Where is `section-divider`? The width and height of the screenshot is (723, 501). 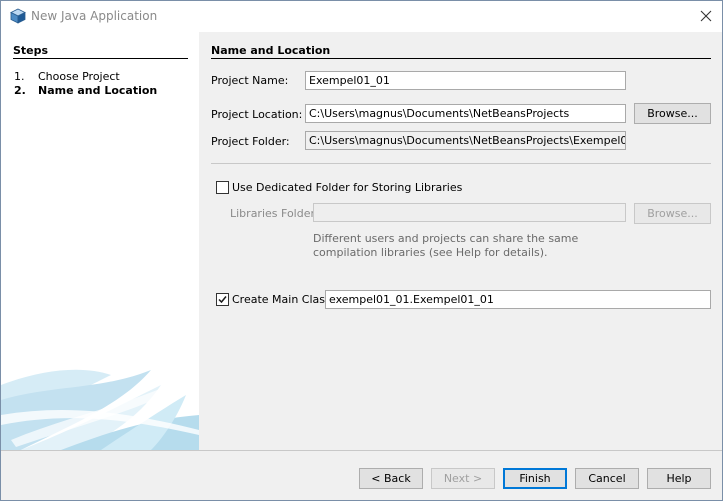 section-divider is located at coordinates (461, 58).